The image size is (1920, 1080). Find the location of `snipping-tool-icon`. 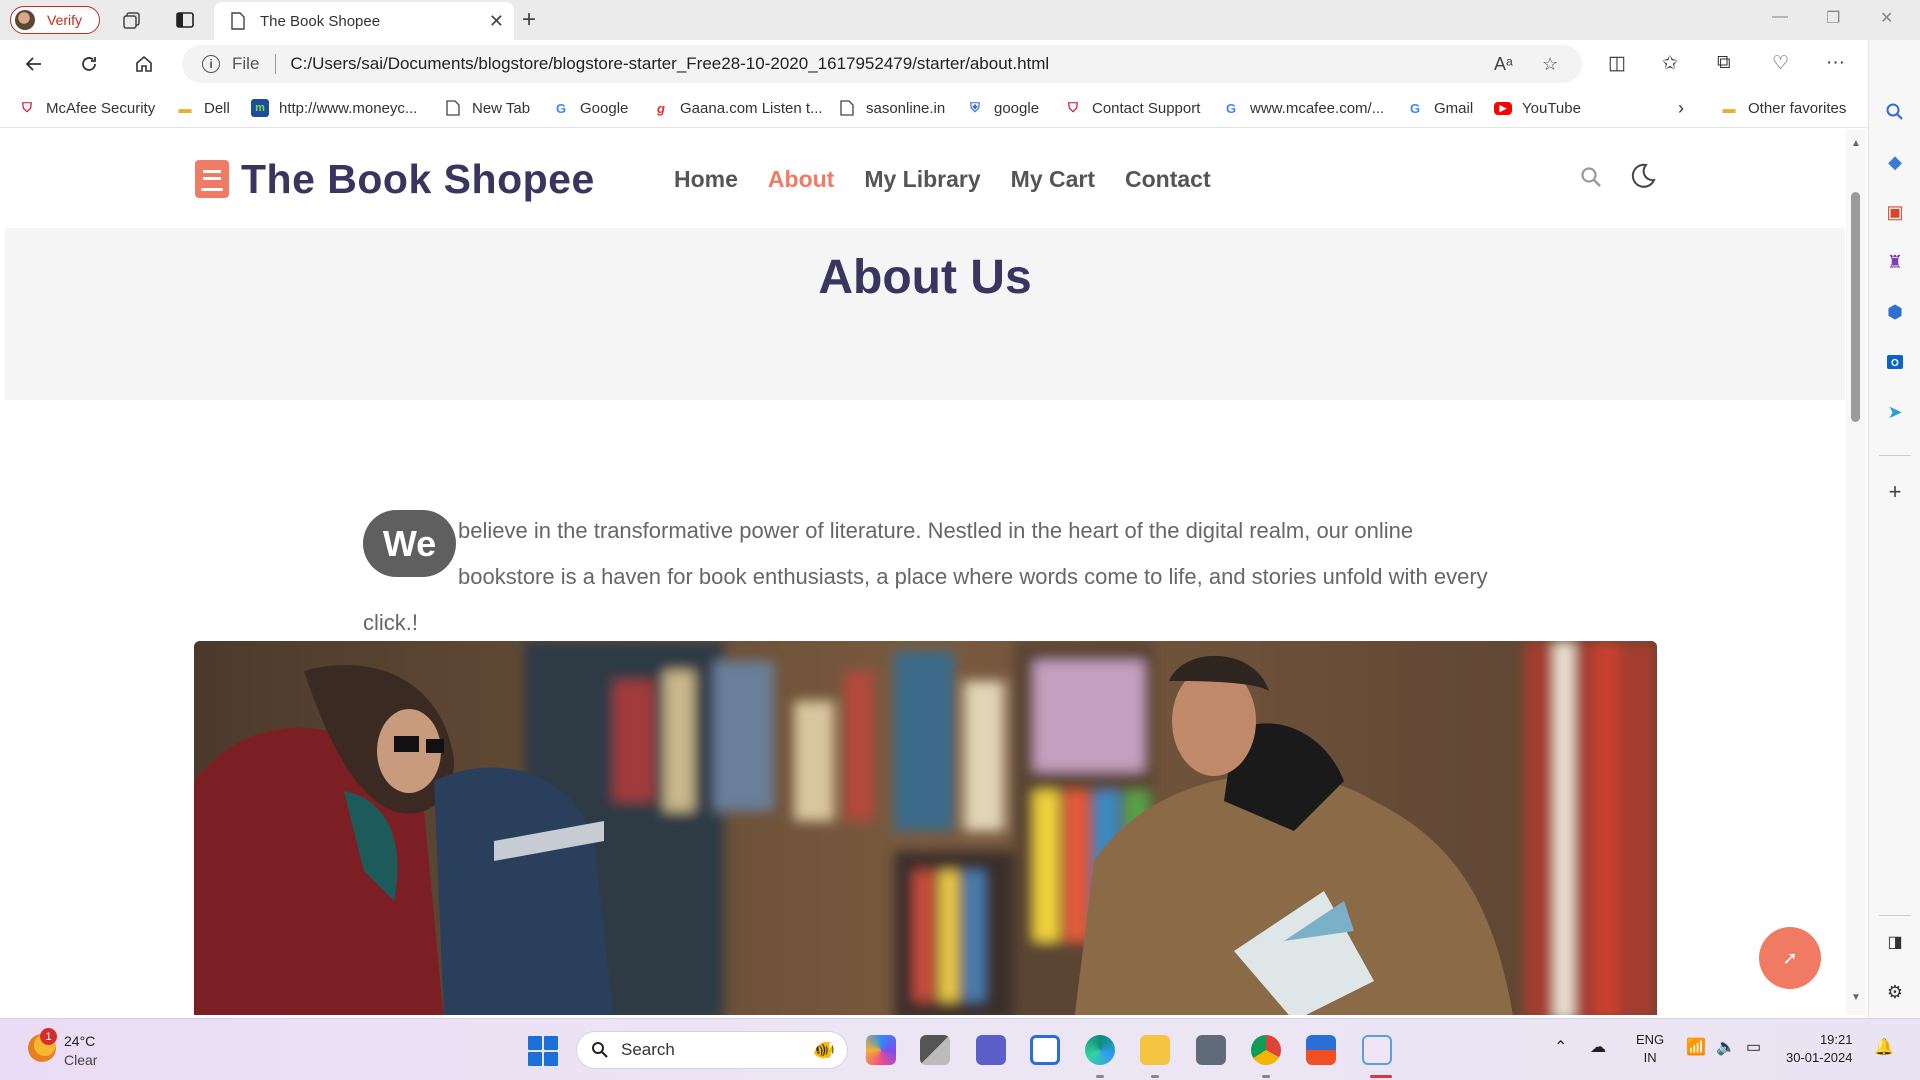

snipping-tool-icon is located at coordinates (1377, 1050).